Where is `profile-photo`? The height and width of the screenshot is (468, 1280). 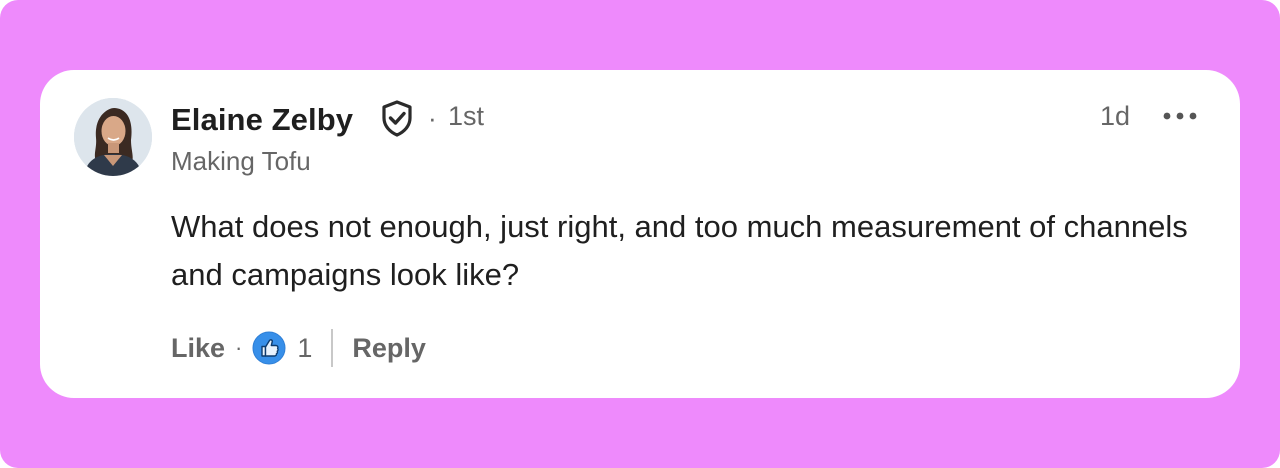 profile-photo is located at coordinates (113, 137).